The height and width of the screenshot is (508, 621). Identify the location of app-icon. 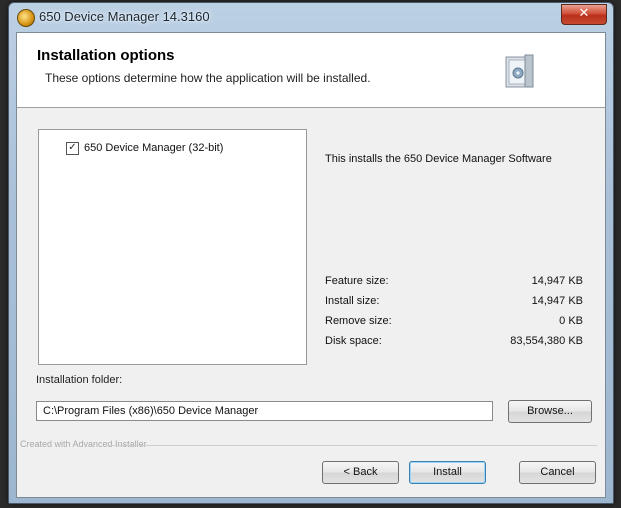
(26, 18).